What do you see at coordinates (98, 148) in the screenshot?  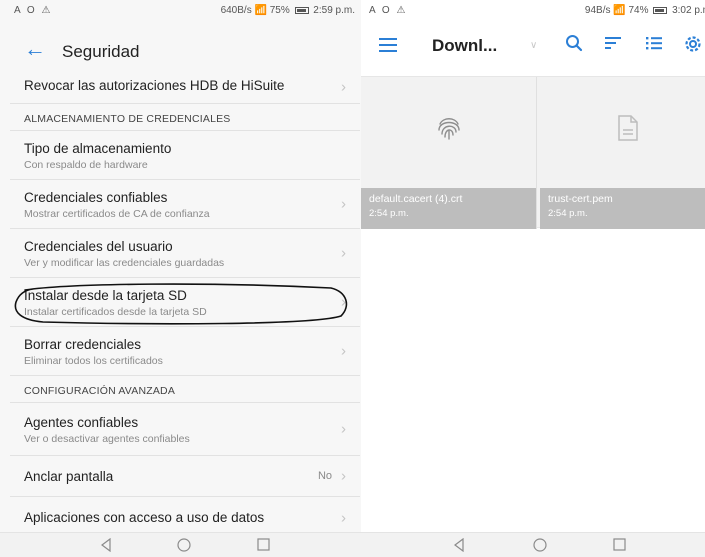 I see `settings-item-title: Tipo de almacenamiento` at bounding box center [98, 148].